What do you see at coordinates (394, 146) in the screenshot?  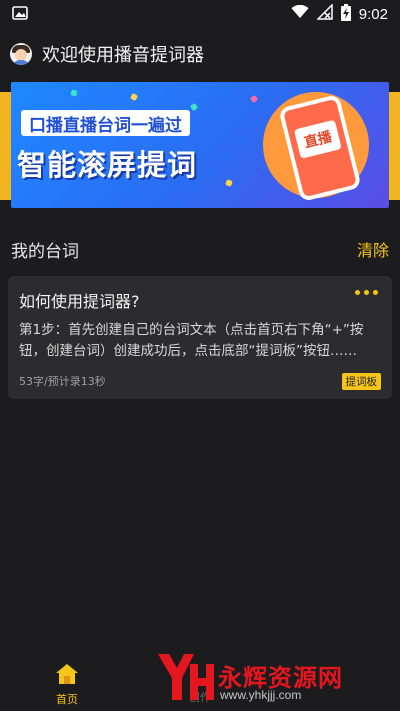 I see `banner-edge-right` at bounding box center [394, 146].